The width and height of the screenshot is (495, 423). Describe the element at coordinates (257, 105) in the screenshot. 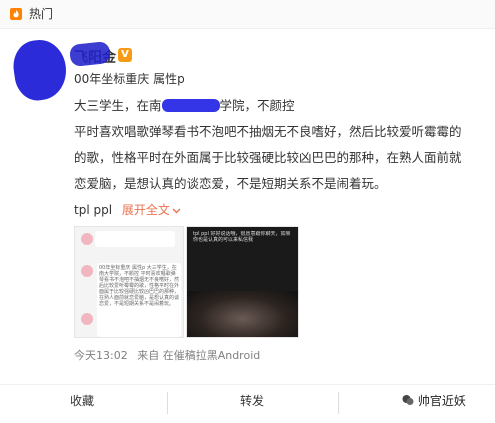

I see `text-segment-b: 学院，不颜控` at that location.